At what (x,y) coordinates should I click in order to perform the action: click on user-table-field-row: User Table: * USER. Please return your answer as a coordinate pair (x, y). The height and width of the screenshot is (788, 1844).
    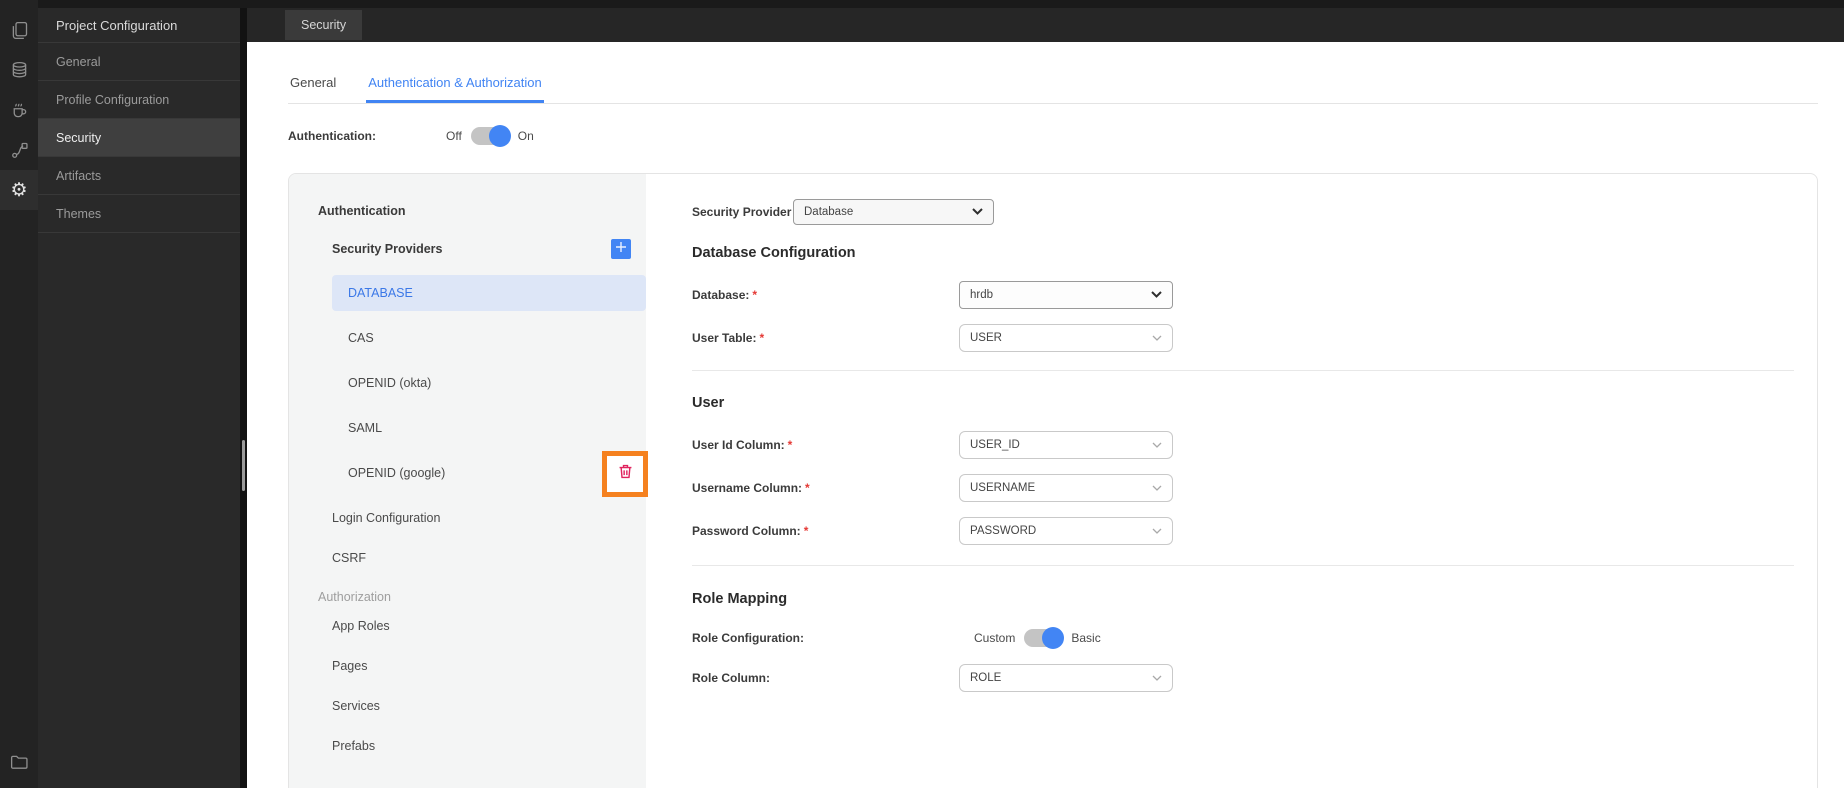
    Looking at the image, I should click on (1243, 338).